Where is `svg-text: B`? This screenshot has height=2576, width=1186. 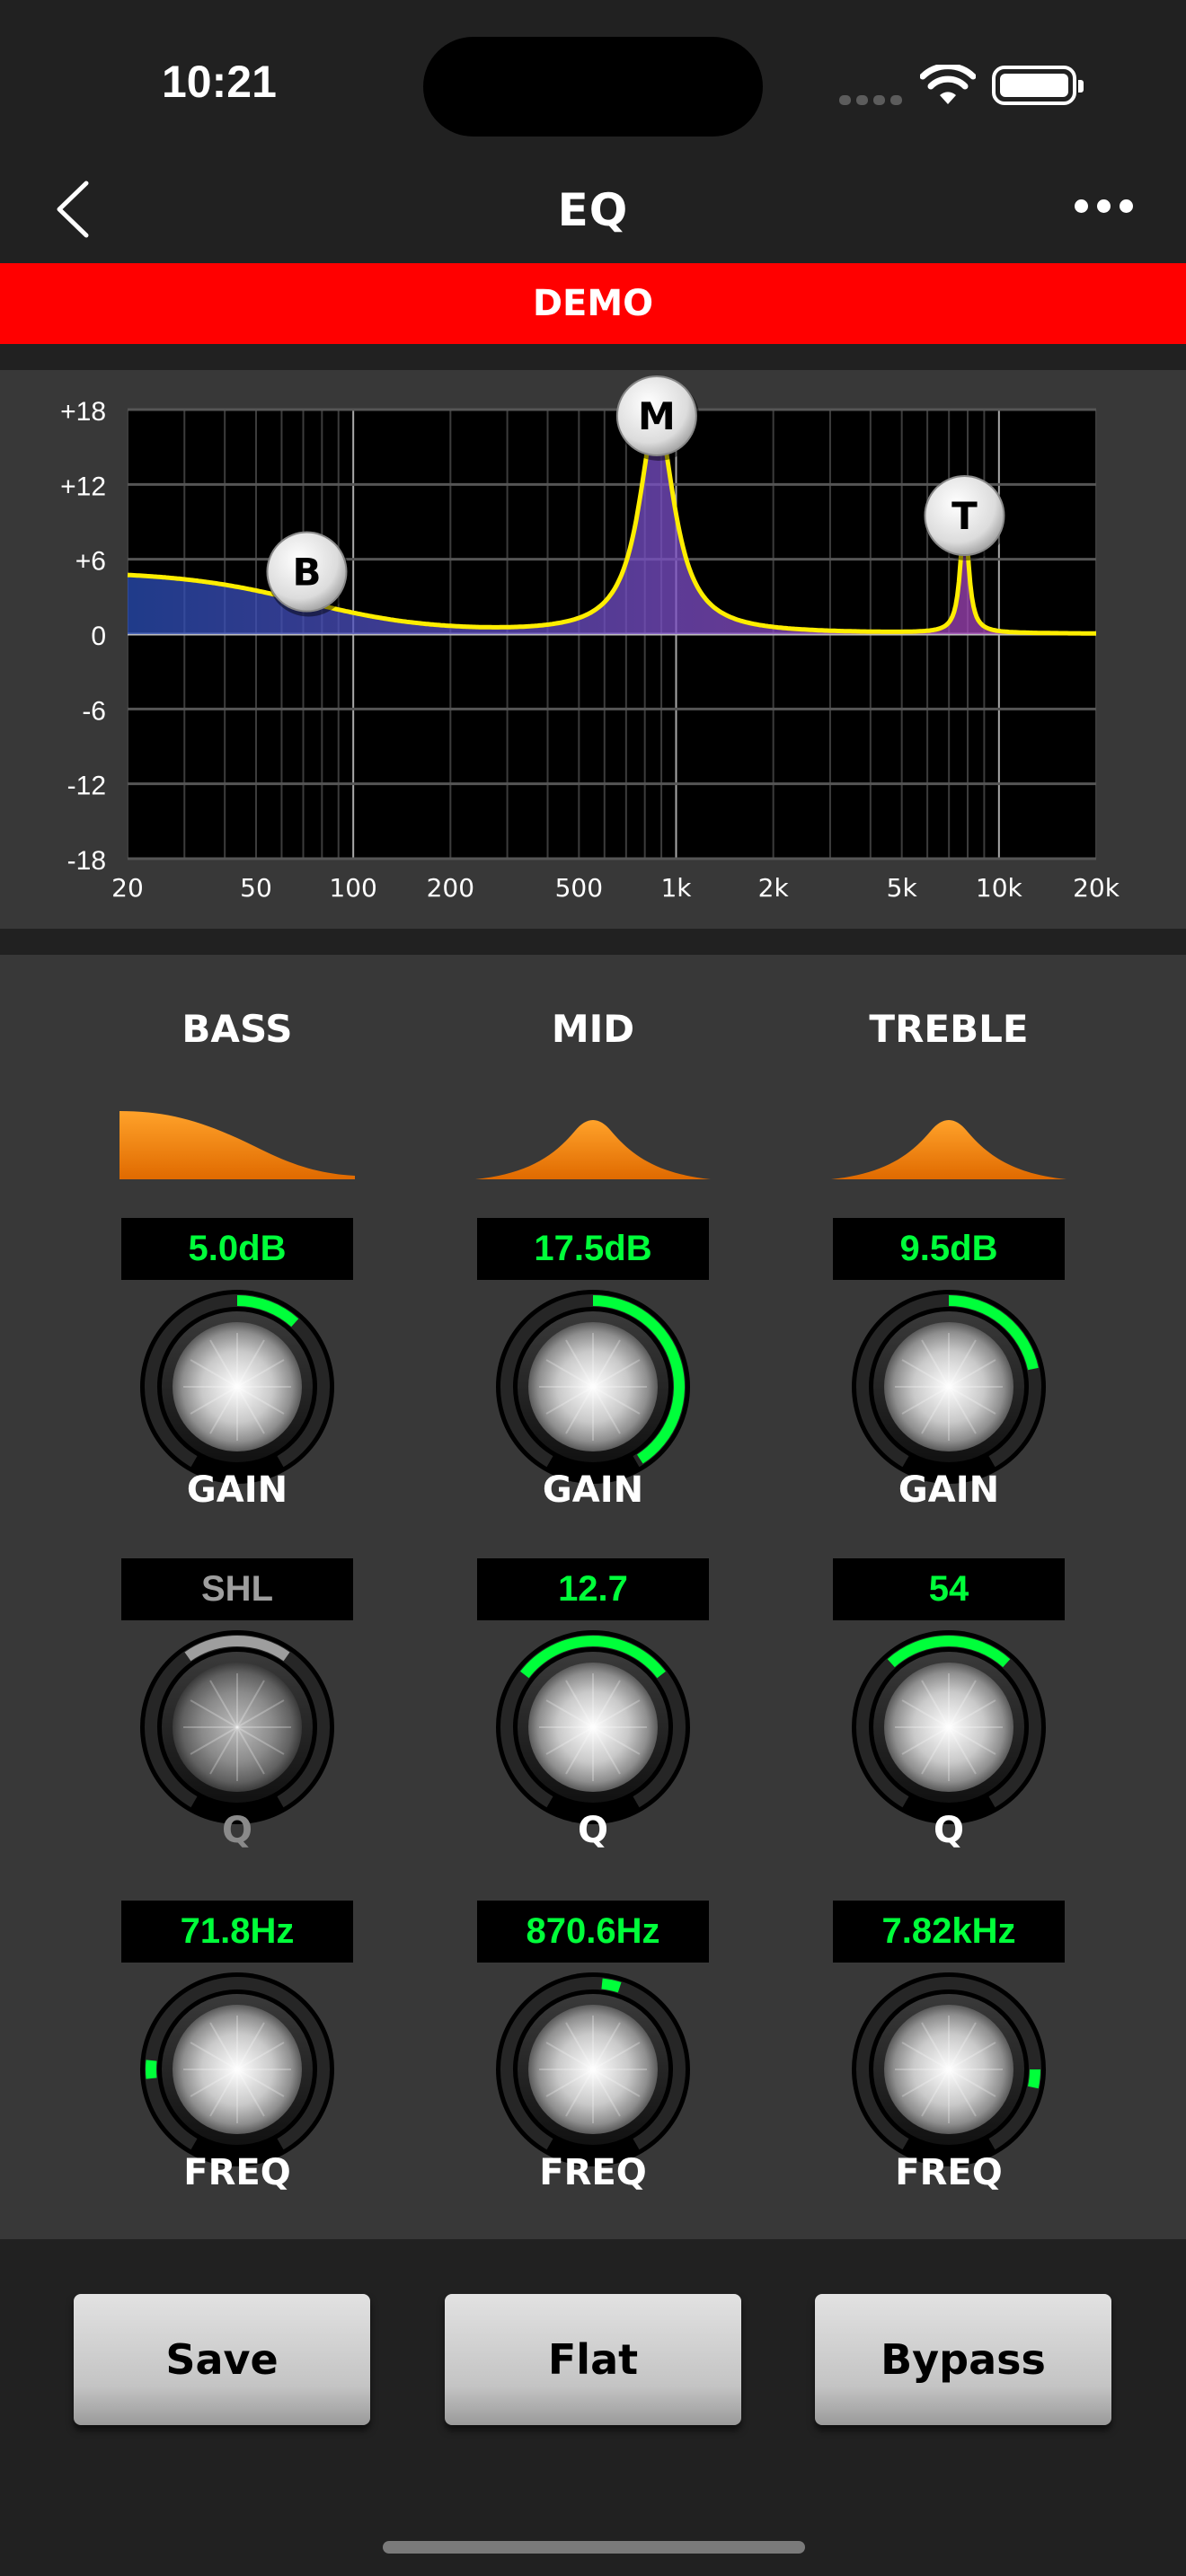
svg-text: B is located at coordinates (306, 573).